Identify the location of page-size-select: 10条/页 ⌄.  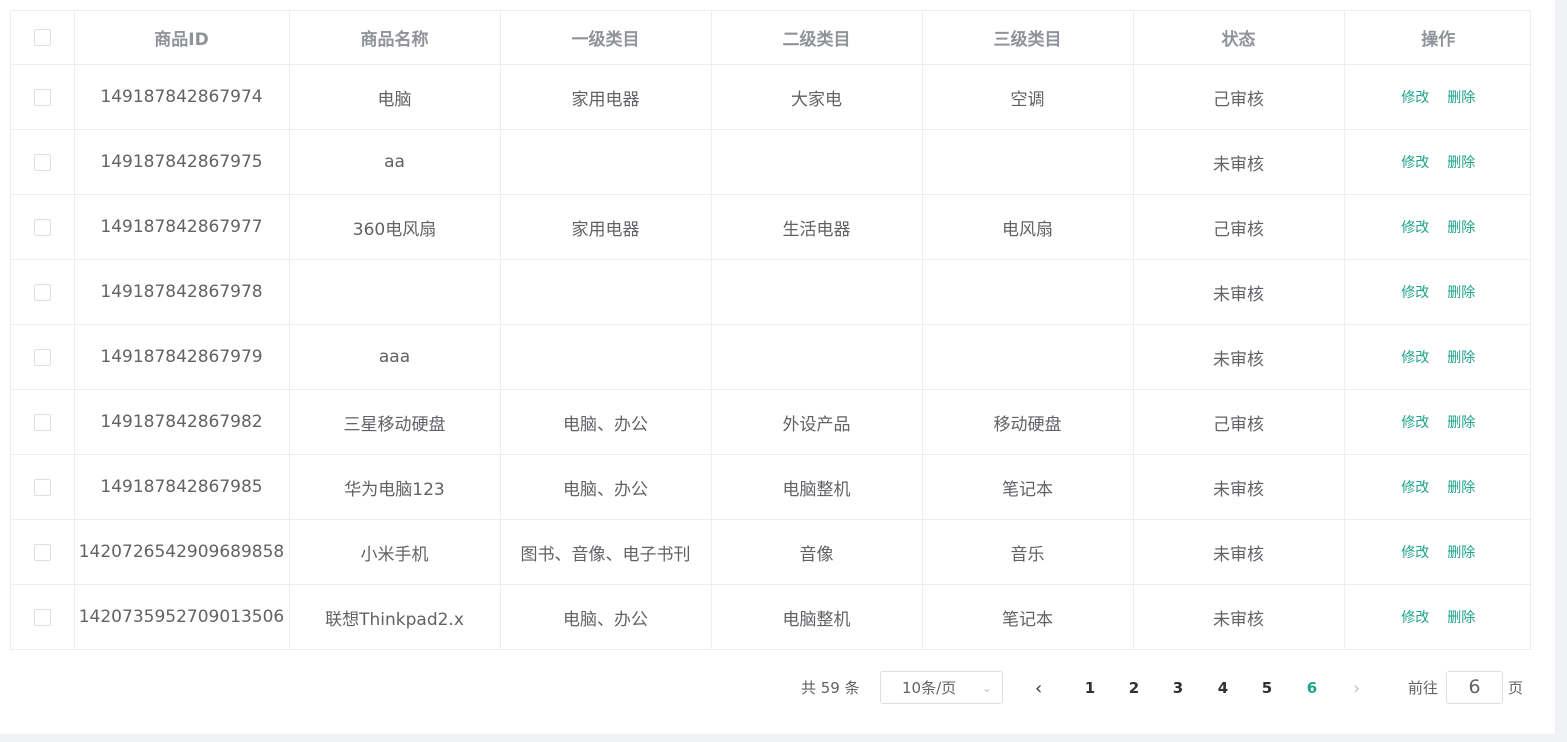
(941, 687).